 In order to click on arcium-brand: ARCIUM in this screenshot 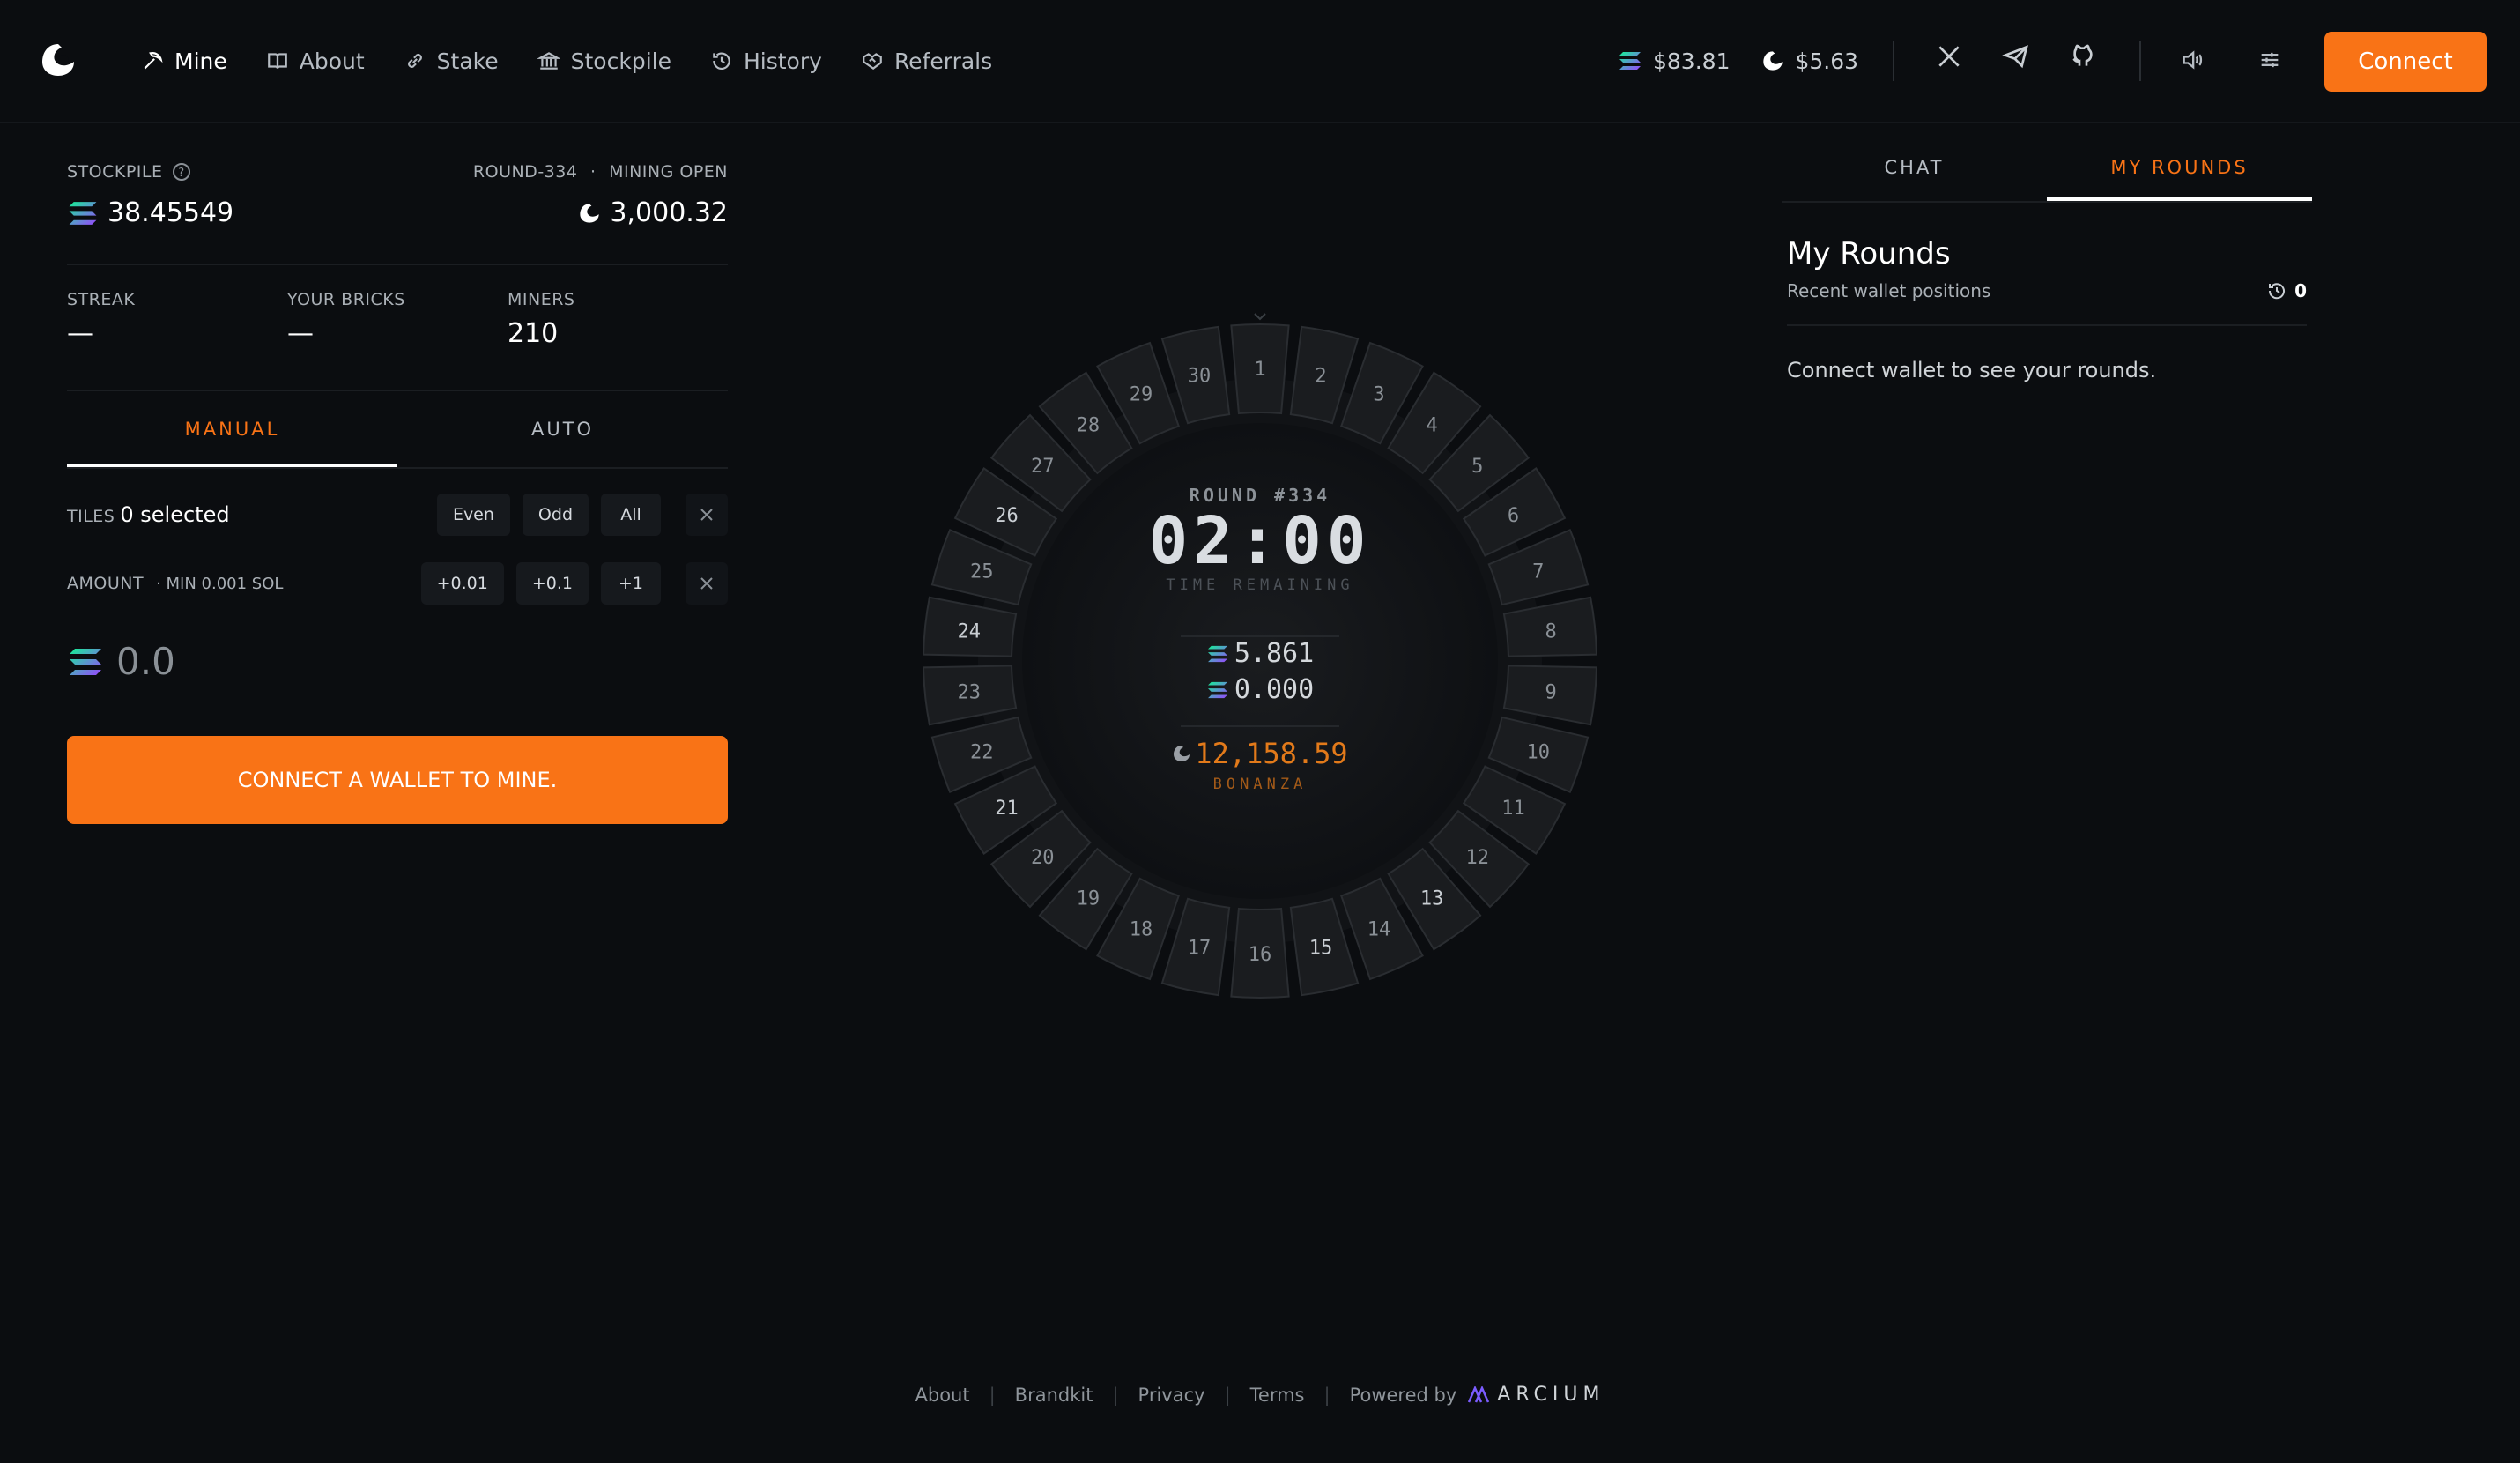, I will do `click(1536, 1395)`.